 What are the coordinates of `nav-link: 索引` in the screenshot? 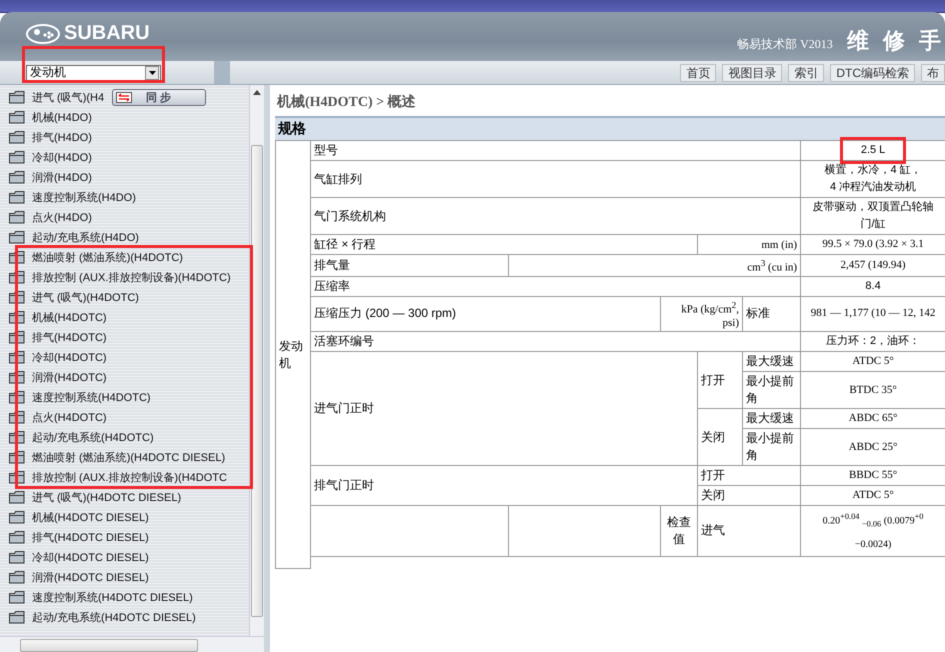 It's located at (806, 73).